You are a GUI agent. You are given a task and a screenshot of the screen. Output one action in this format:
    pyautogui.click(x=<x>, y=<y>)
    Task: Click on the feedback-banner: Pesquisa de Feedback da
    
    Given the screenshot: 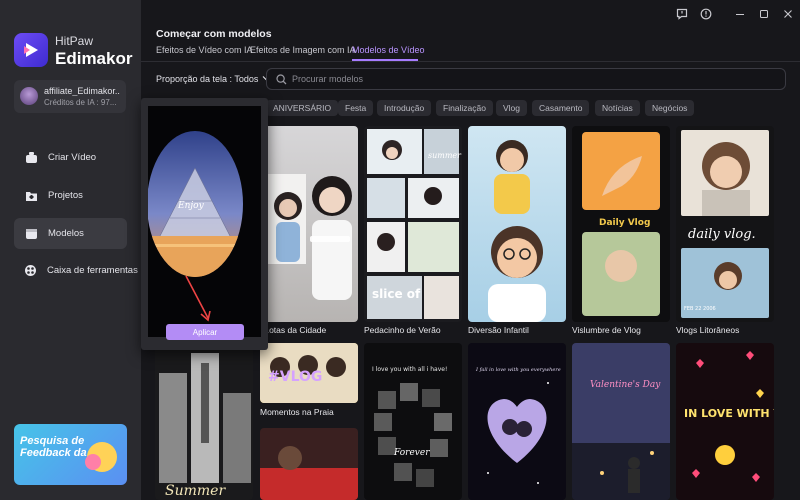 What is the action you would take?
    pyautogui.click(x=70, y=454)
    